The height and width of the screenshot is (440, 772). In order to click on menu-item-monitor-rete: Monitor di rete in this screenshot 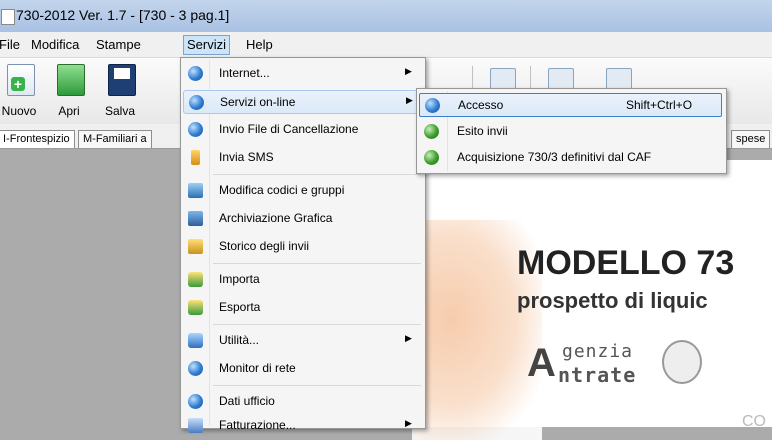, I will do `click(302, 369)`.